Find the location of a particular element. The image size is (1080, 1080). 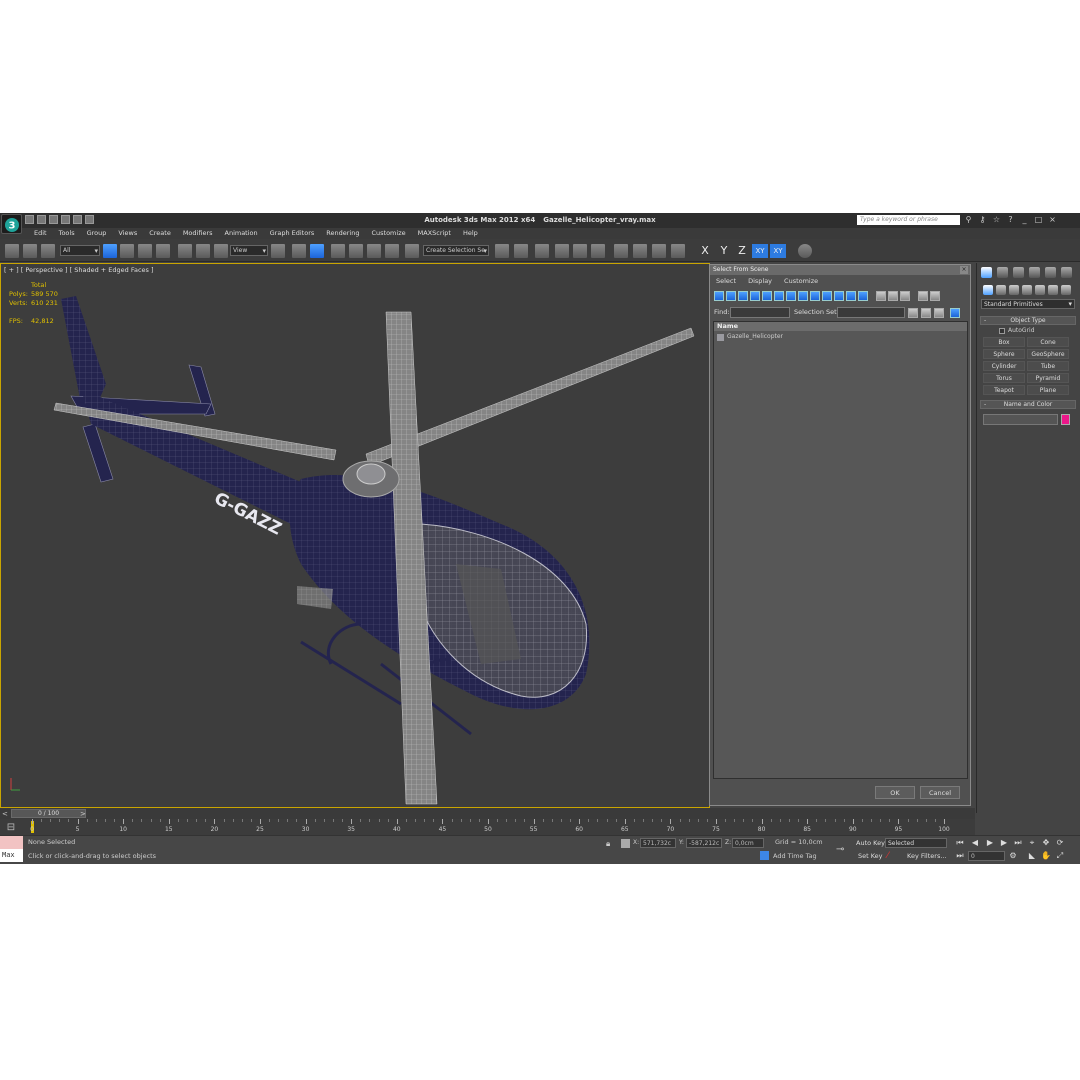

pyramid-button: Pyramid is located at coordinates (1048, 378).